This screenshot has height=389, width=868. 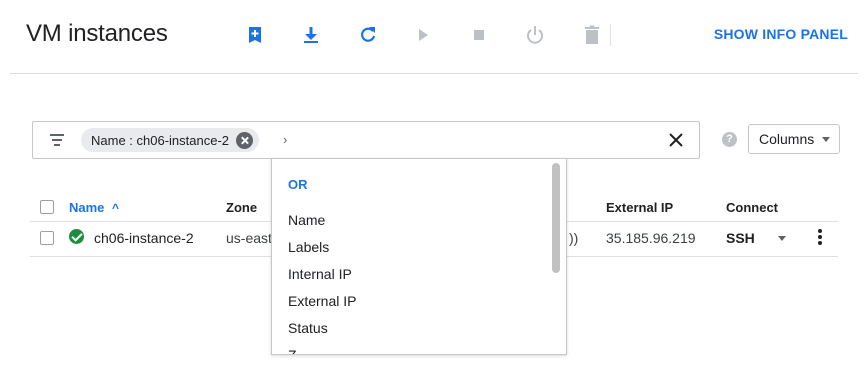 I want to click on help-icon: ?, so click(x=729, y=139).